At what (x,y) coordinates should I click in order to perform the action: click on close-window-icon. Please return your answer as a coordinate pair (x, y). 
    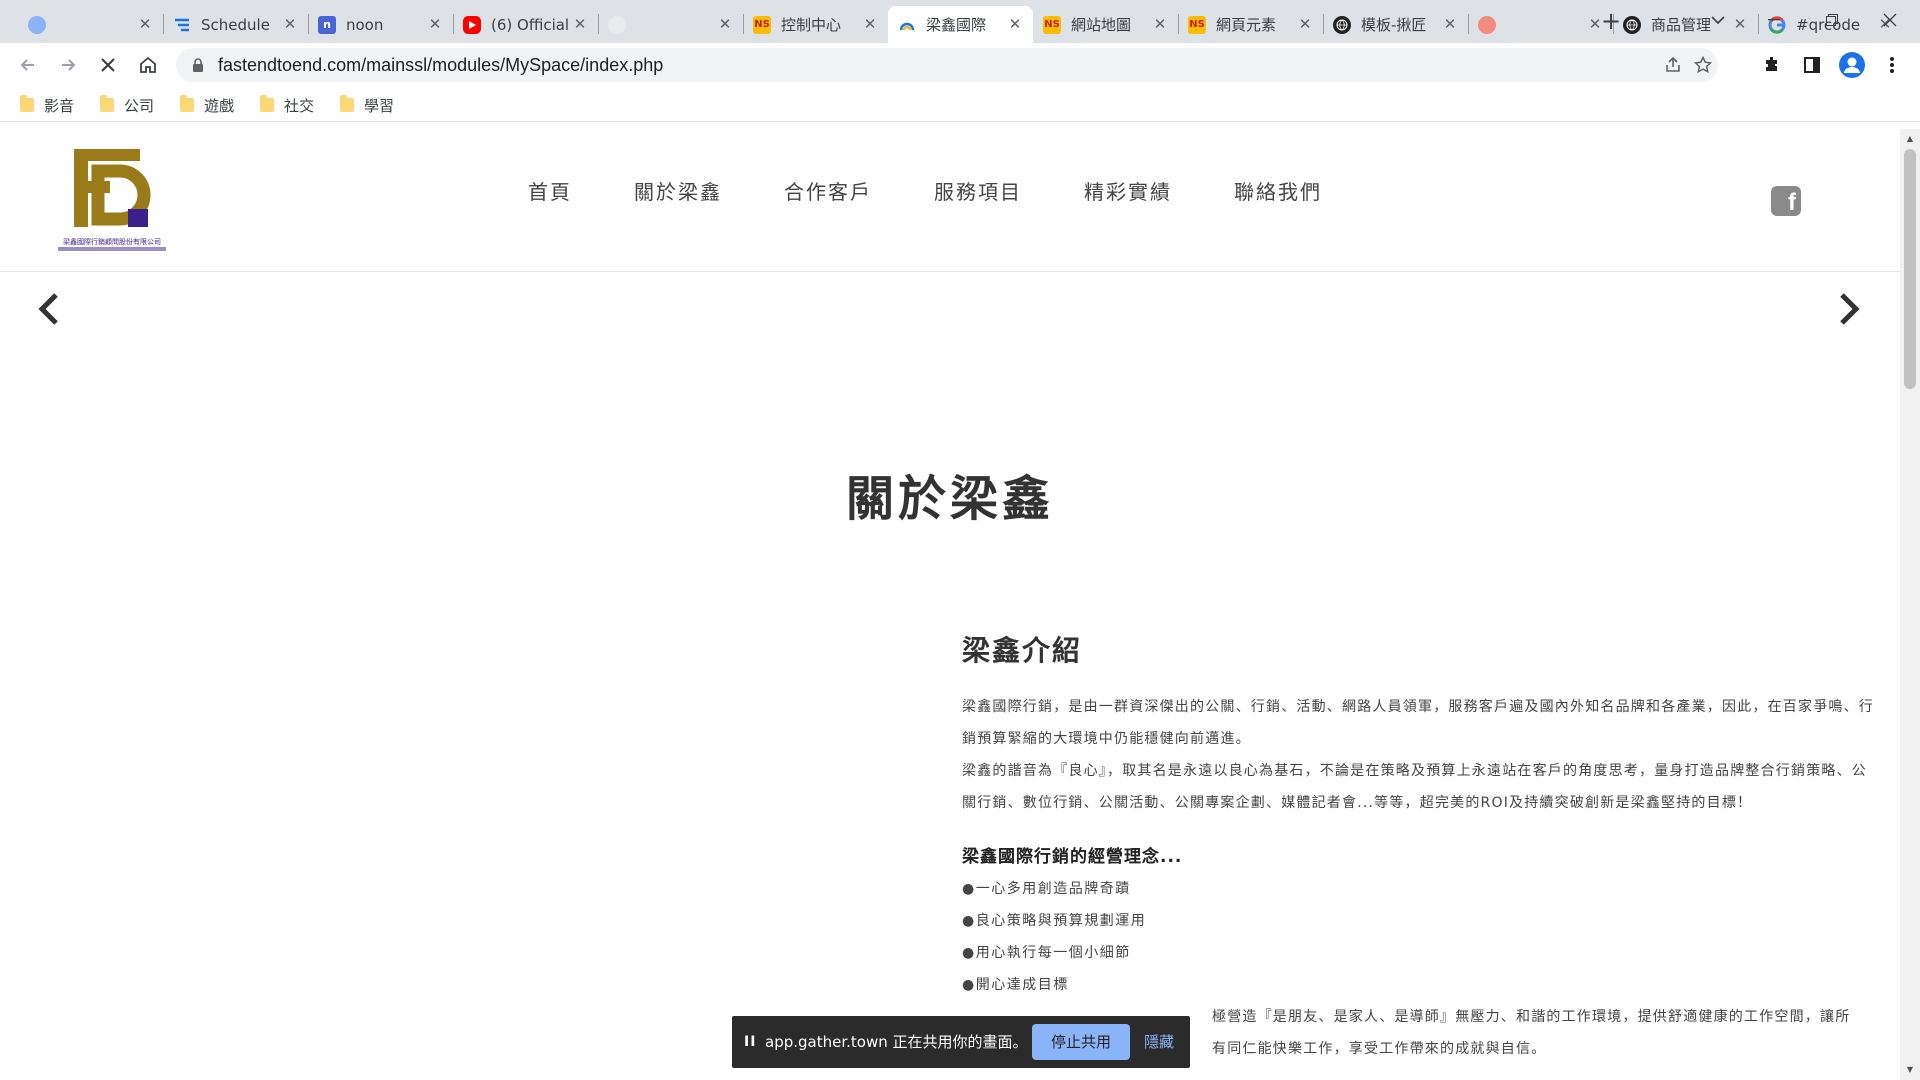
    Looking at the image, I should click on (1890, 20).